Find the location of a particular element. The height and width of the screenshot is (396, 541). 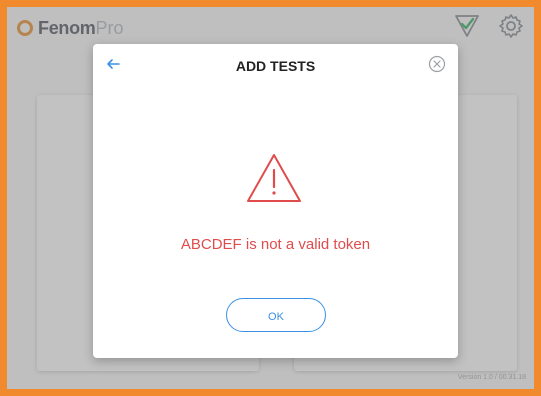

dialog-header: ADD TESTS is located at coordinates (275, 65).